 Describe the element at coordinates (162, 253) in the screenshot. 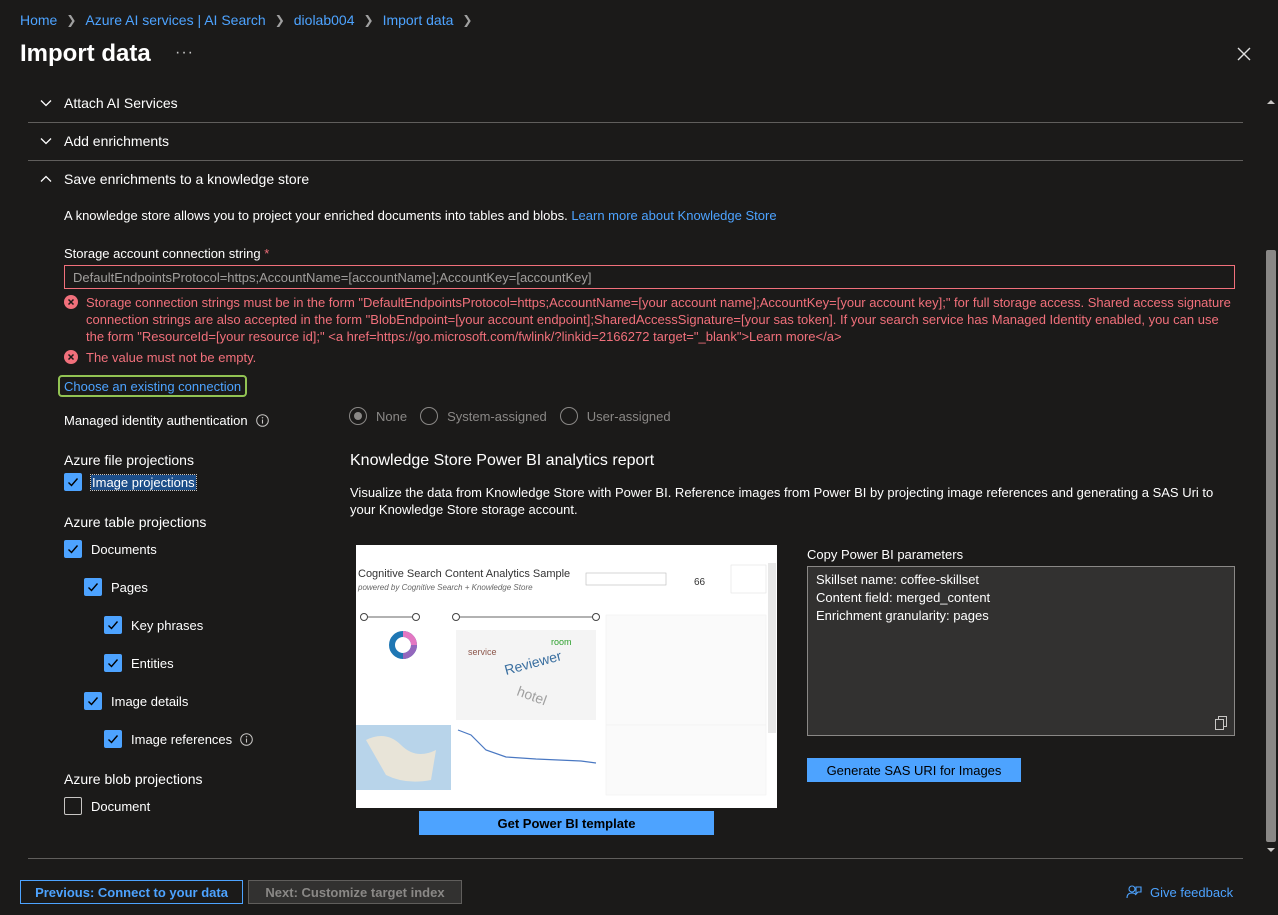

I see `conn-label-text: Storage account connection string` at that location.